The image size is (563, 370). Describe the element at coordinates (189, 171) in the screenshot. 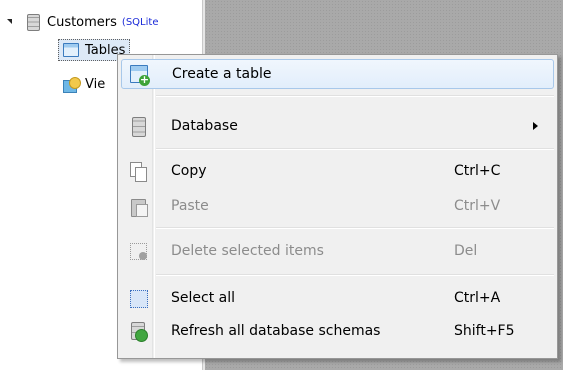

I see `menu-item-label: Copy` at that location.